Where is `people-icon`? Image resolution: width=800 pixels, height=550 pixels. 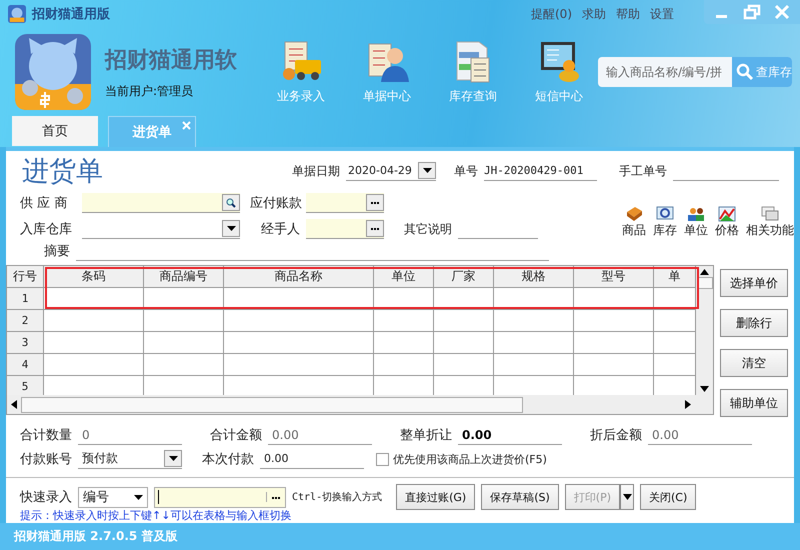
people-icon is located at coordinates (696, 214).